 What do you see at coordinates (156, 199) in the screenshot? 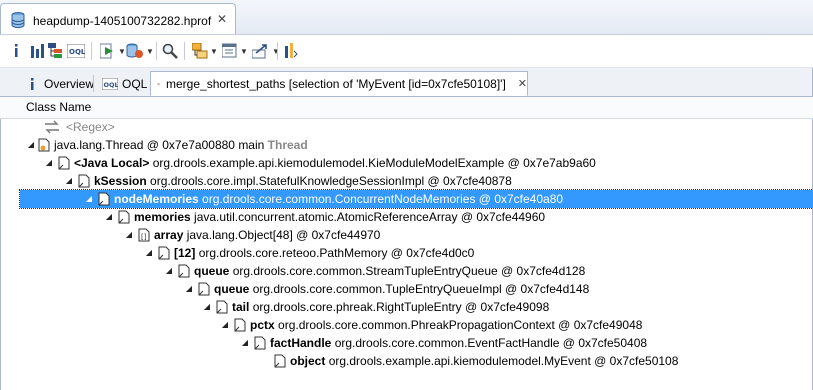
I see `field-name: nodeMemories` at bounding box center [156, 199].